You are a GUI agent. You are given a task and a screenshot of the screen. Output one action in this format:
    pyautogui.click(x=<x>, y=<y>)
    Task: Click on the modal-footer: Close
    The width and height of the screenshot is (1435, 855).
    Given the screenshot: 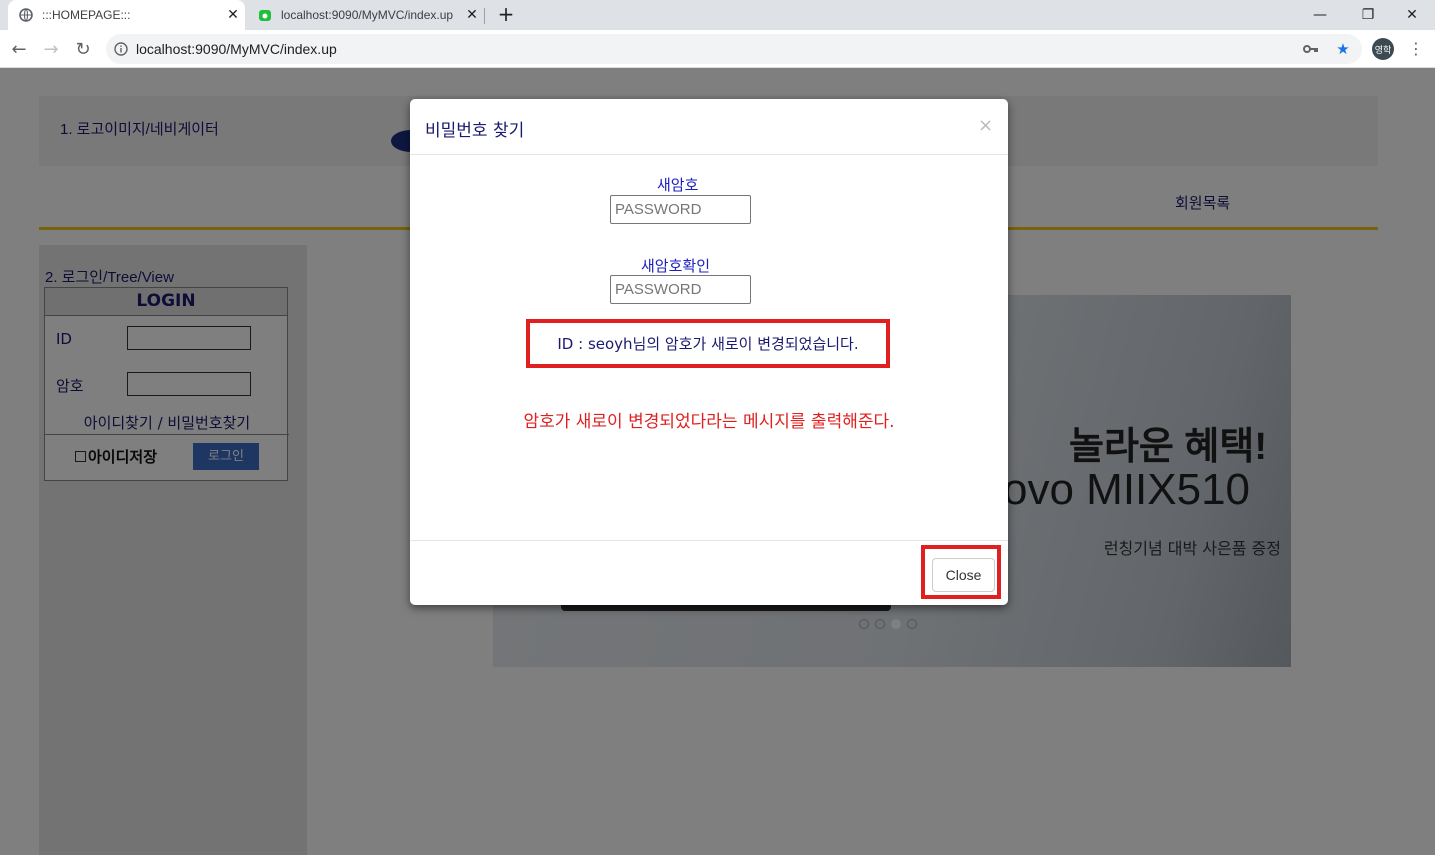 What is the action you would take?
    pyautogui.click(x=709, y=572)
    